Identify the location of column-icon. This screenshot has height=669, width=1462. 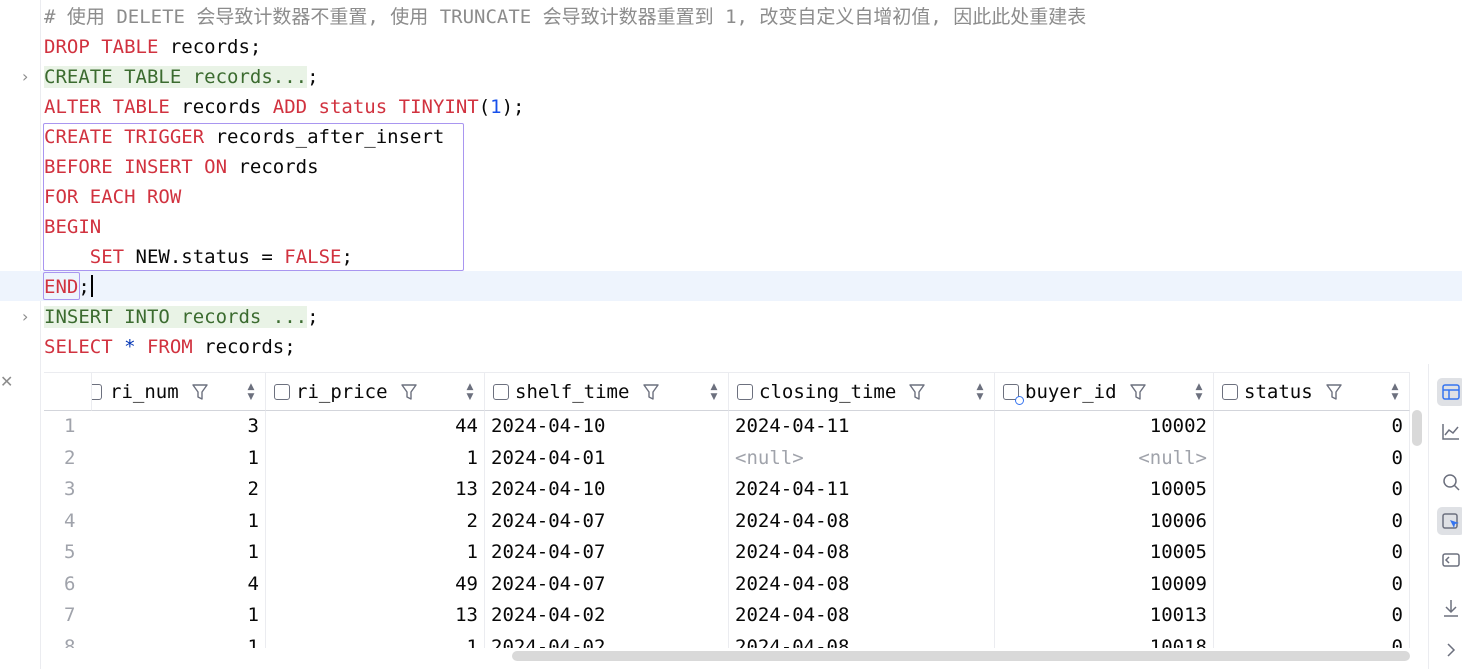
(1230, 392).